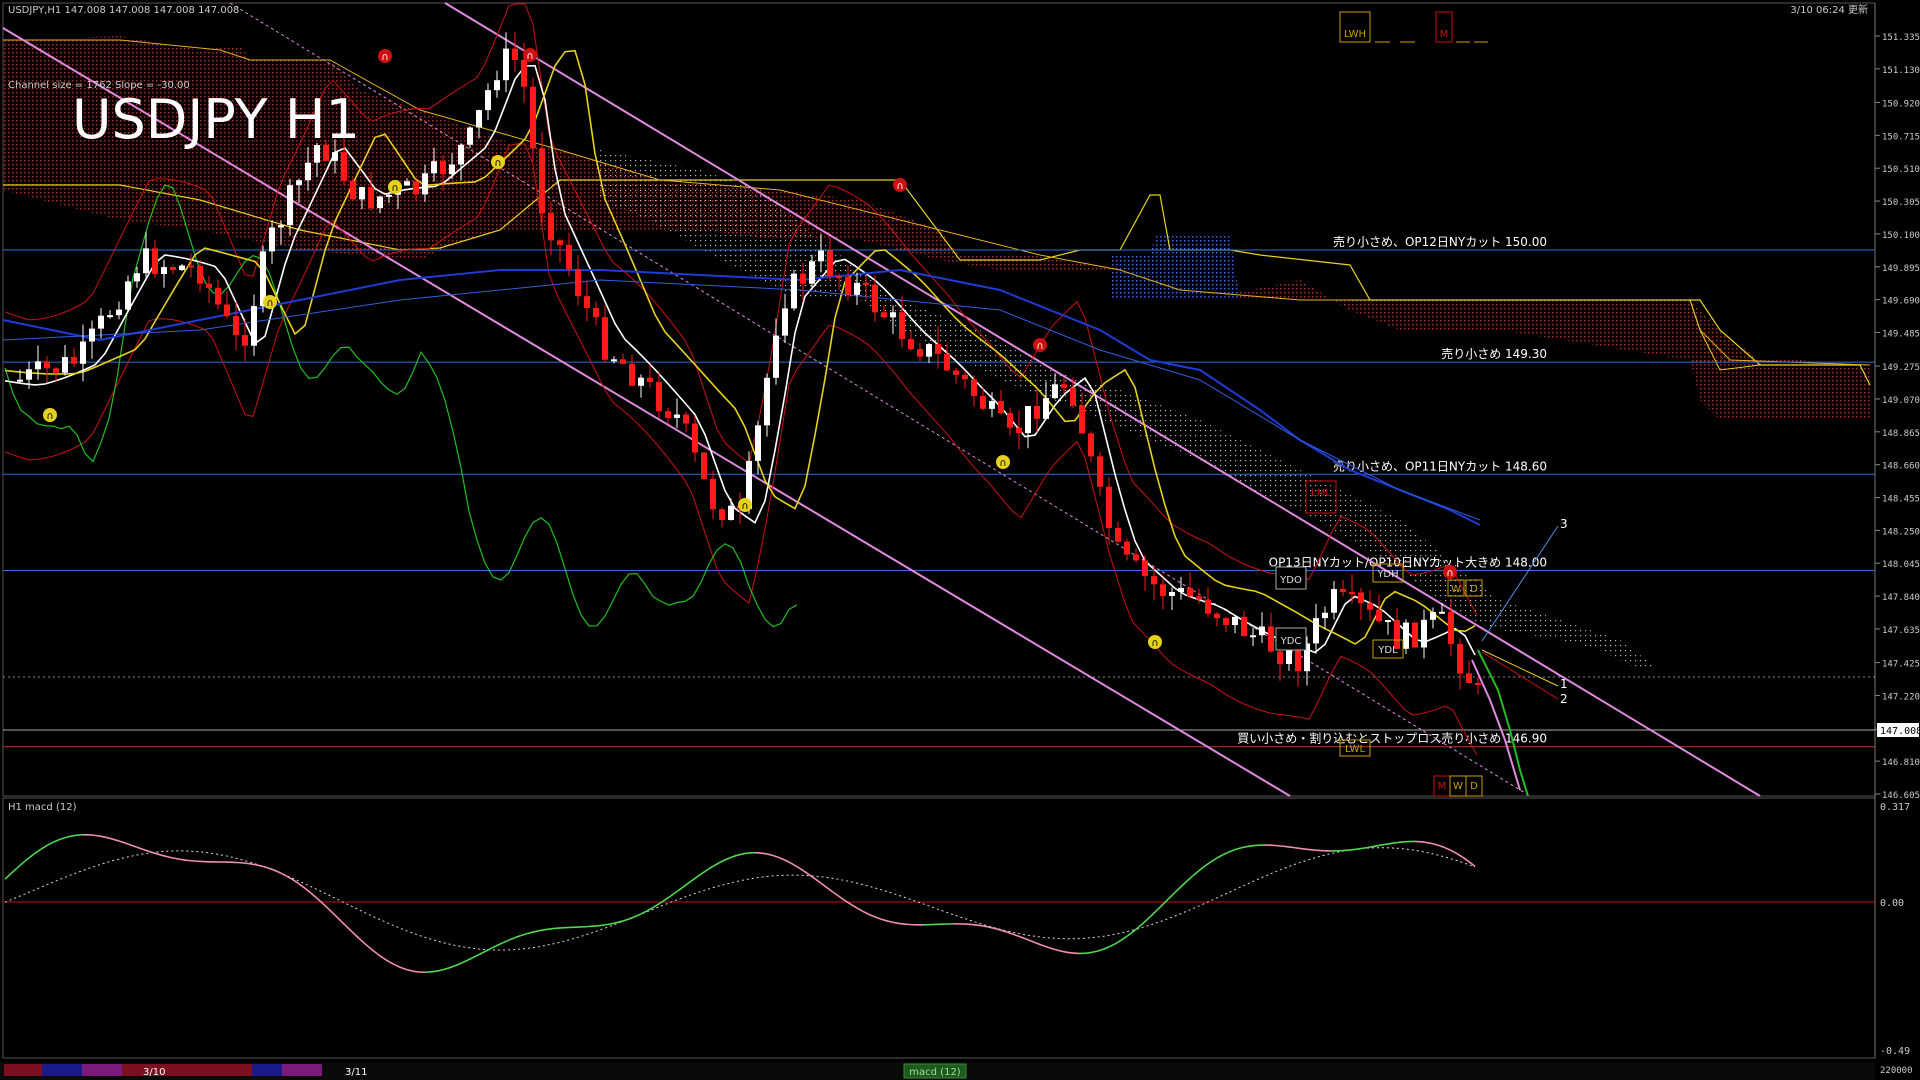 The width and height of the screenshot is (1920, 1080). Describe the element at coordinates (1901, 796) in the screenshot. I see `price-tick-label: 146.605` at that location.